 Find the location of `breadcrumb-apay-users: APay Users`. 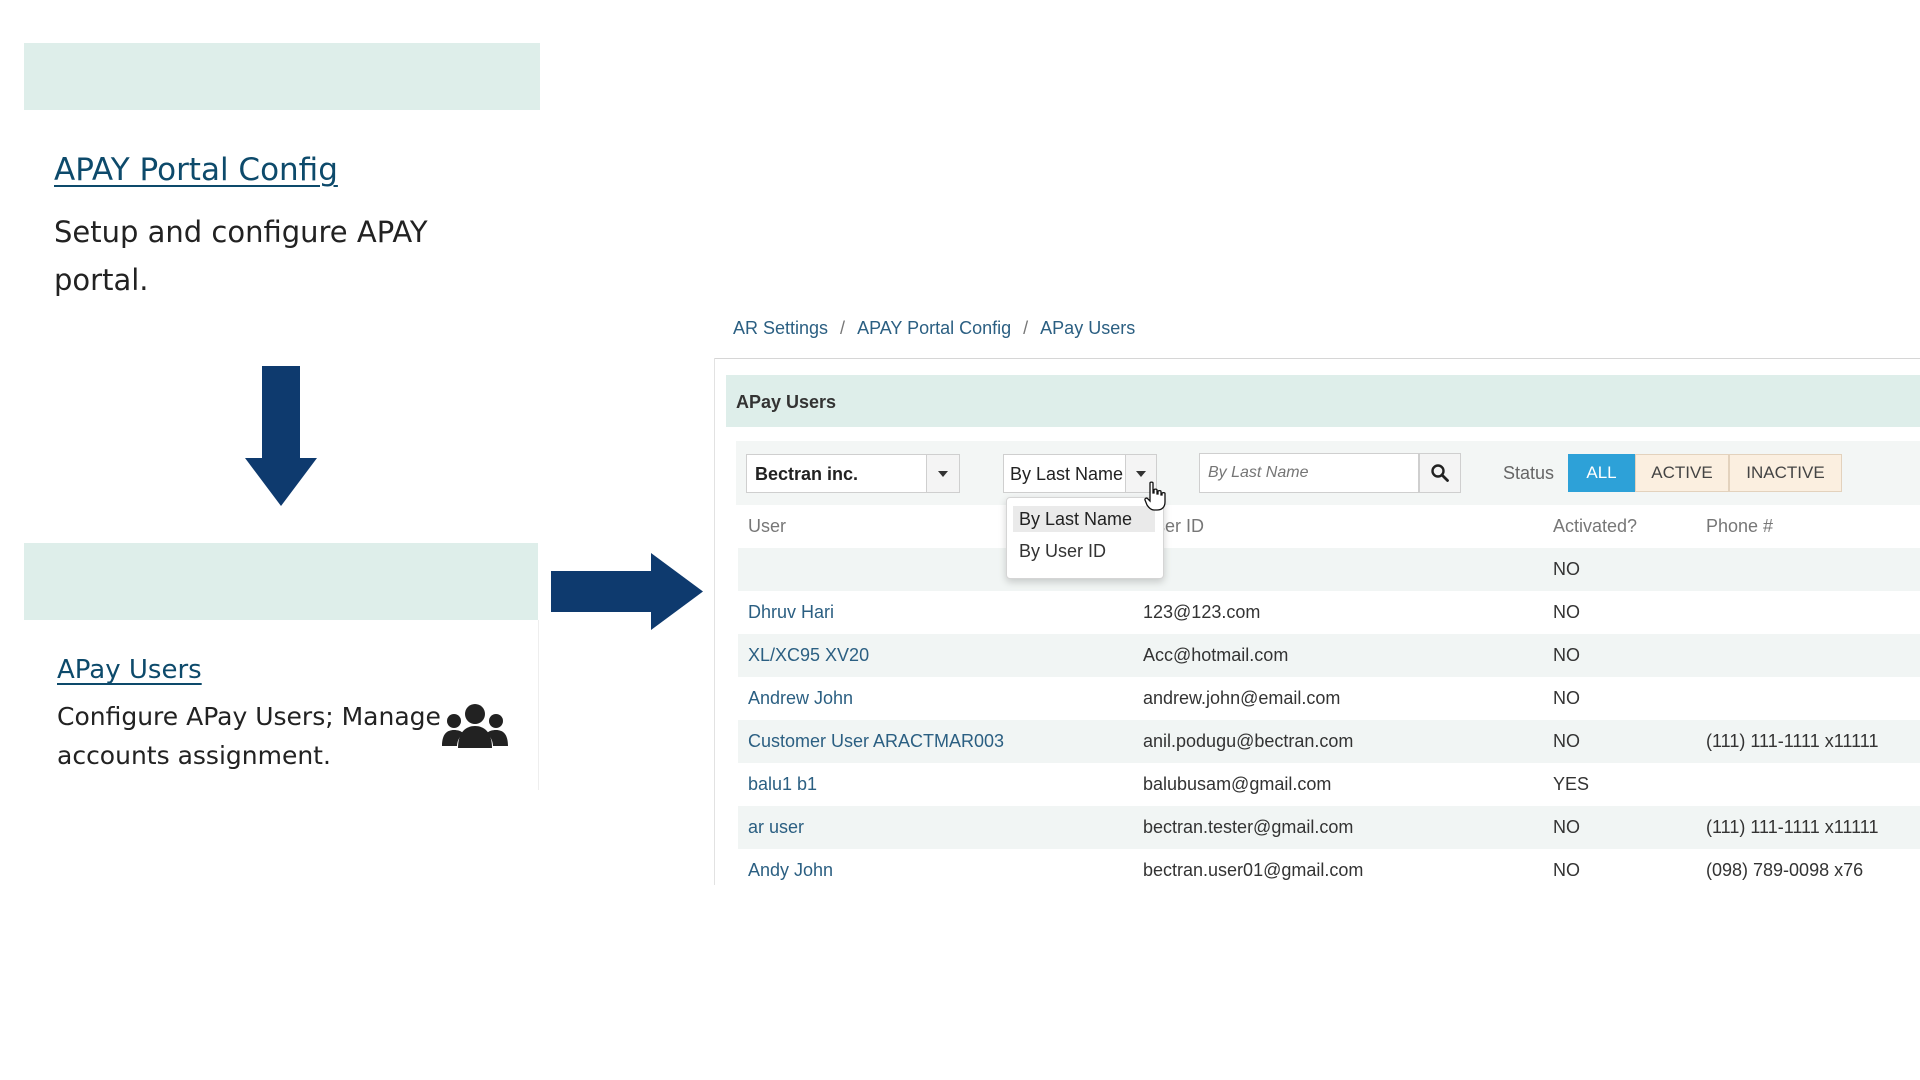

breadcrumb-apay-users: APay Users is located at coordinates (1088, 328).